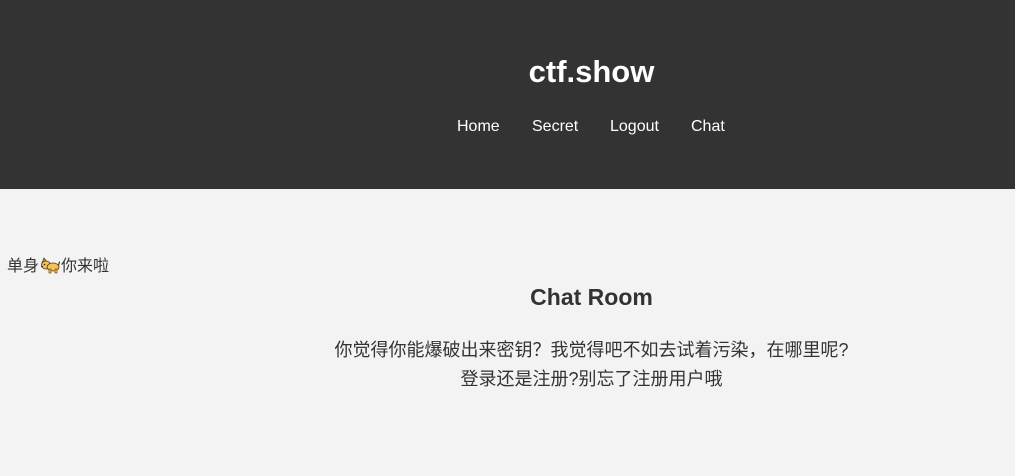  Describe the element at coordinates (708, 127) in the screenshot. I see `nav-link-chat: Chat` at that location.